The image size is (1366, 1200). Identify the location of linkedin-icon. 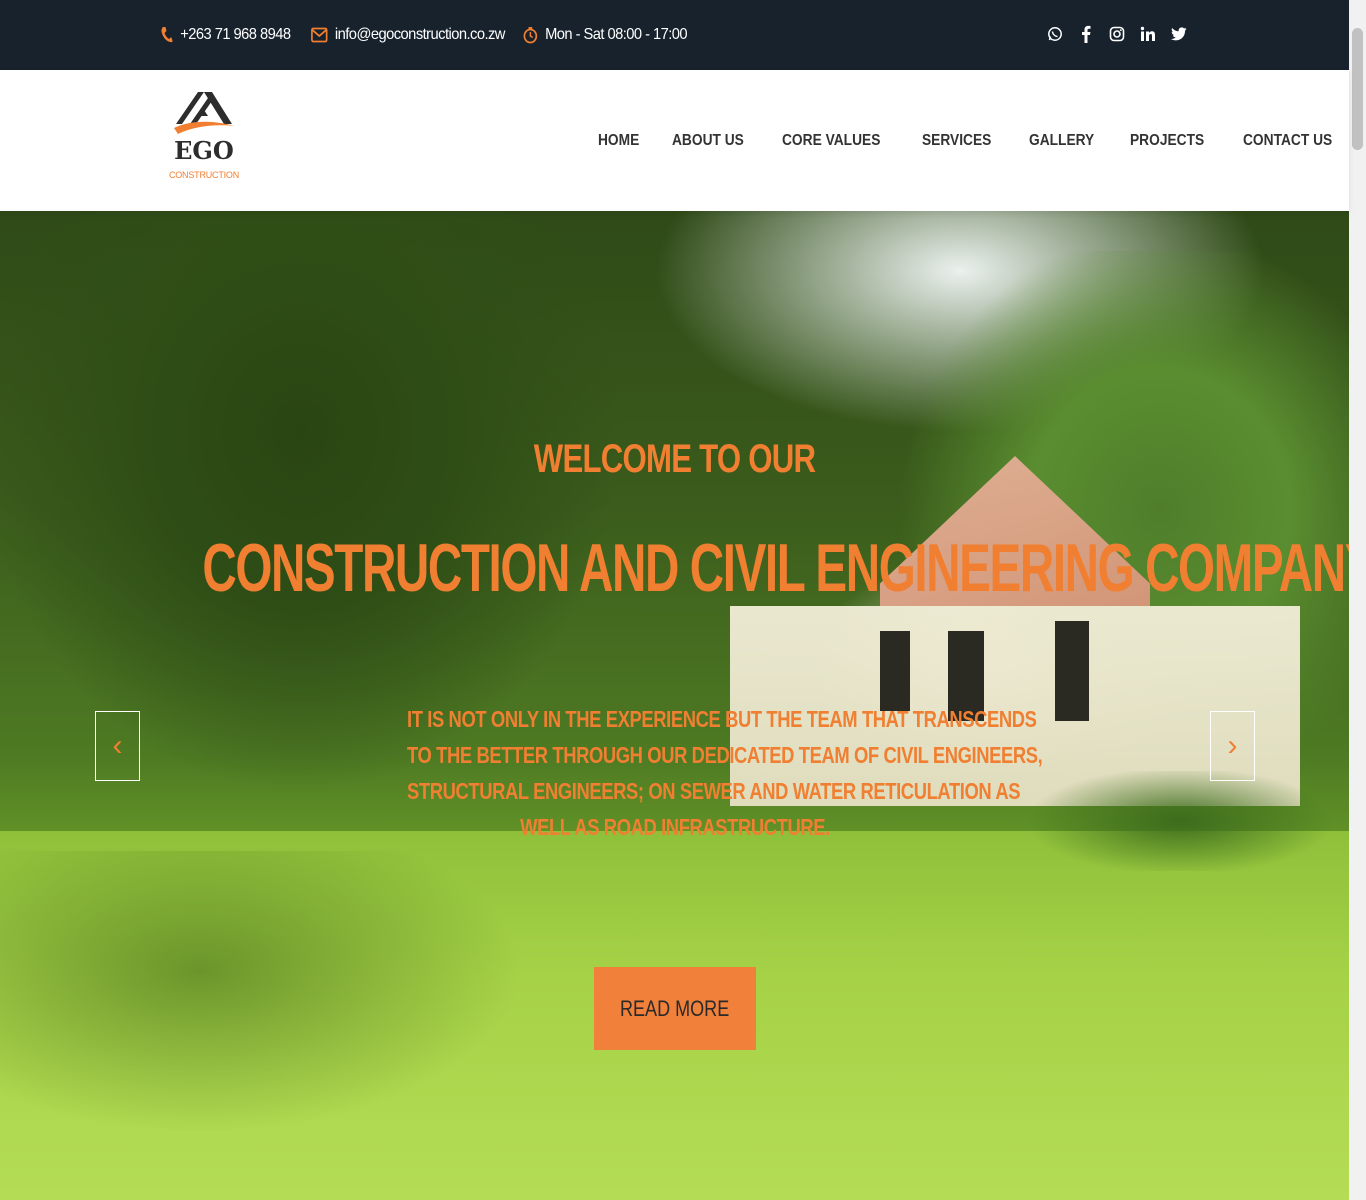
(1148, 34).